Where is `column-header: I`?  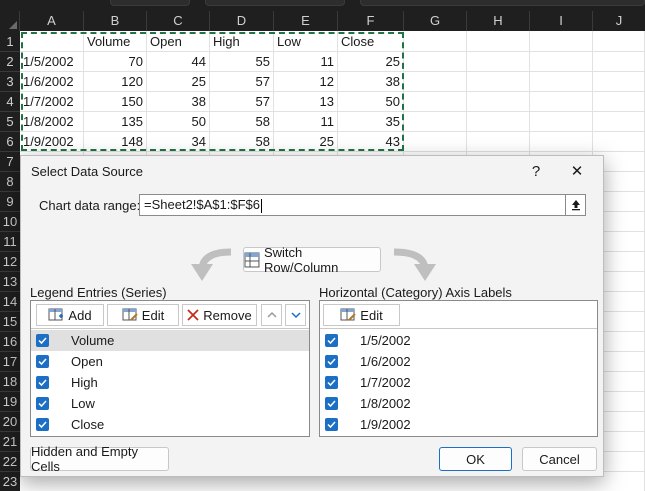 column-header: I is located at coordinates (561, 21).